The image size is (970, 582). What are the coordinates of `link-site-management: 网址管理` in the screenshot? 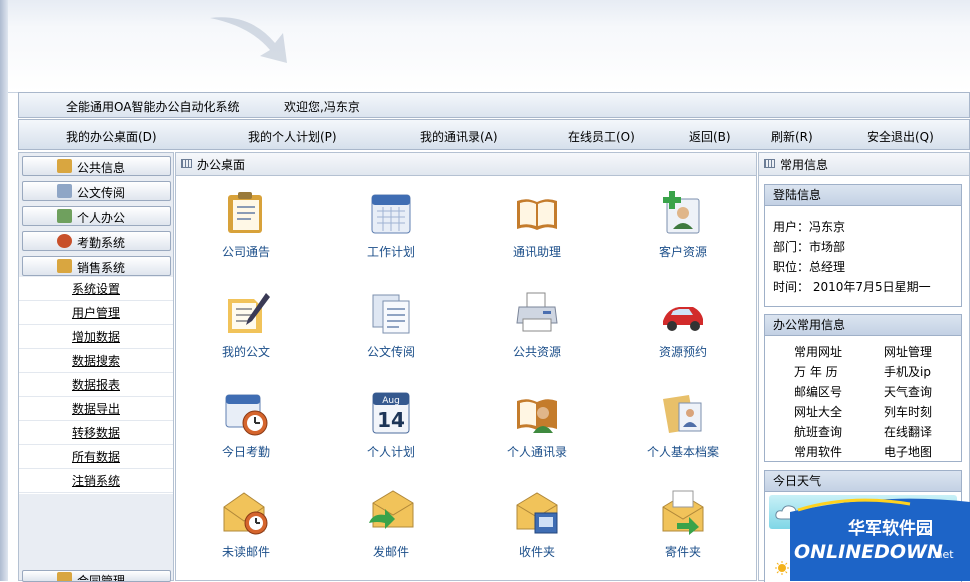 It's located at (908, 351).